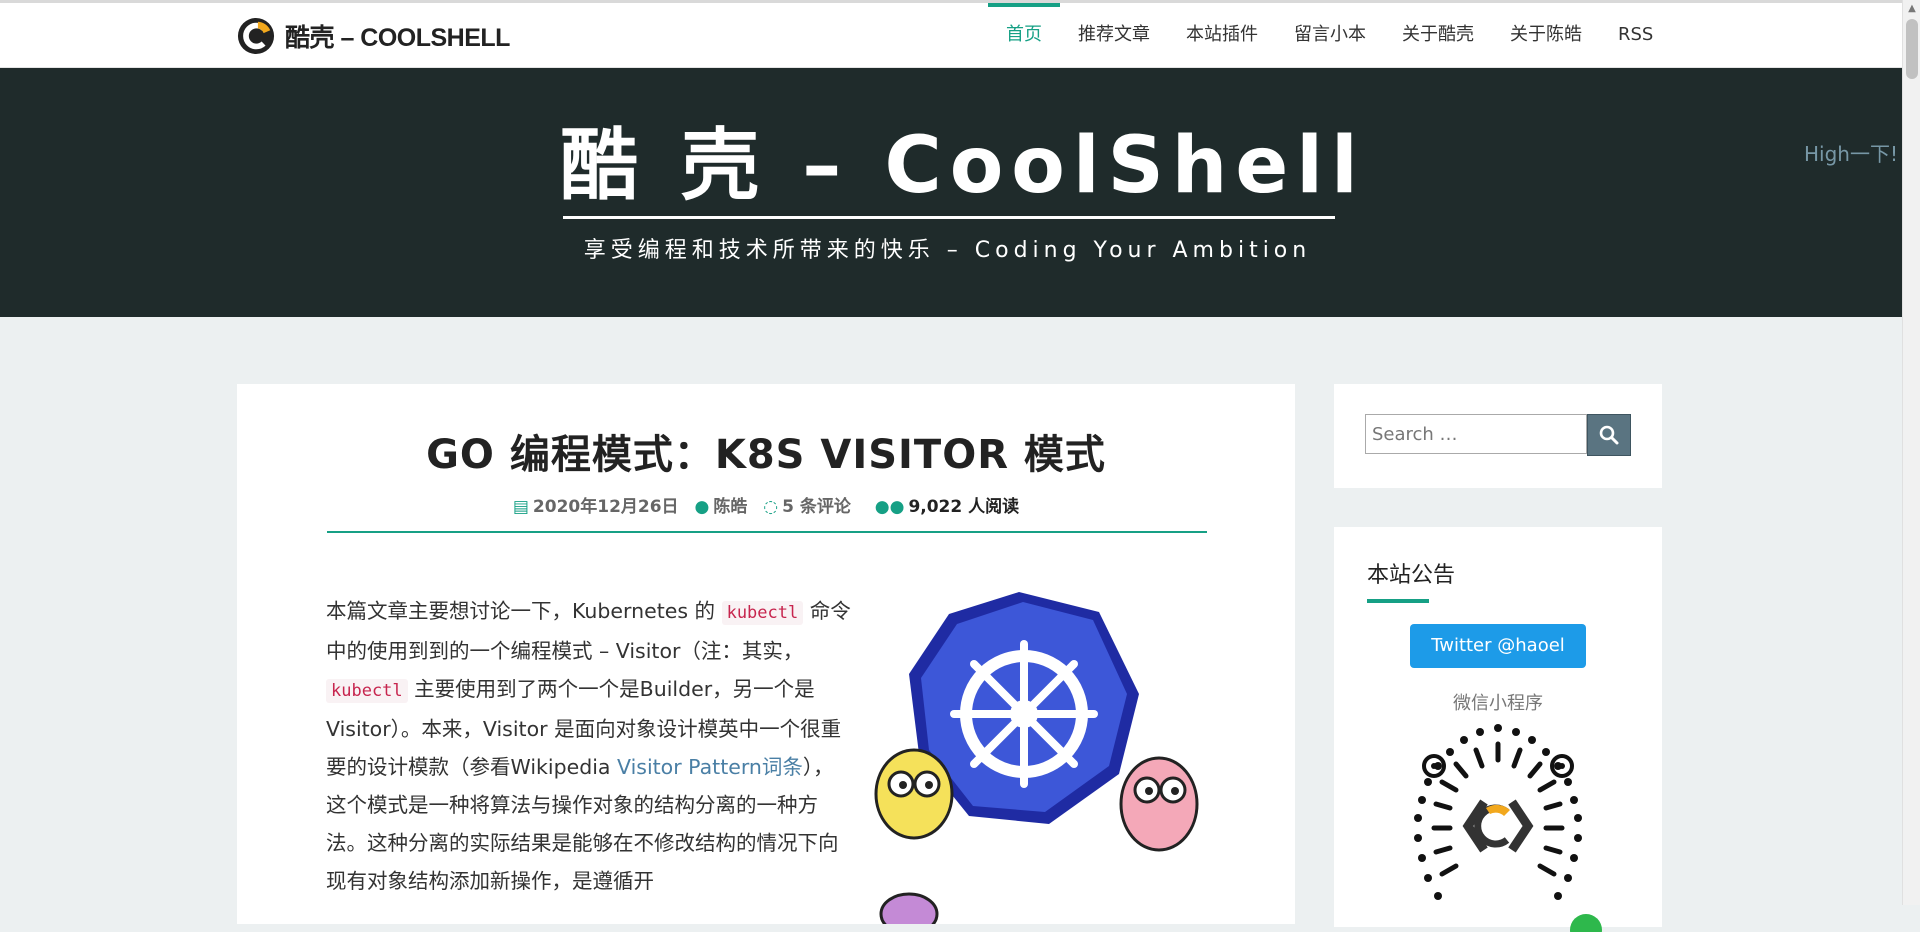  I want to click on nav-item-home: 首页, so click(1024, 35).